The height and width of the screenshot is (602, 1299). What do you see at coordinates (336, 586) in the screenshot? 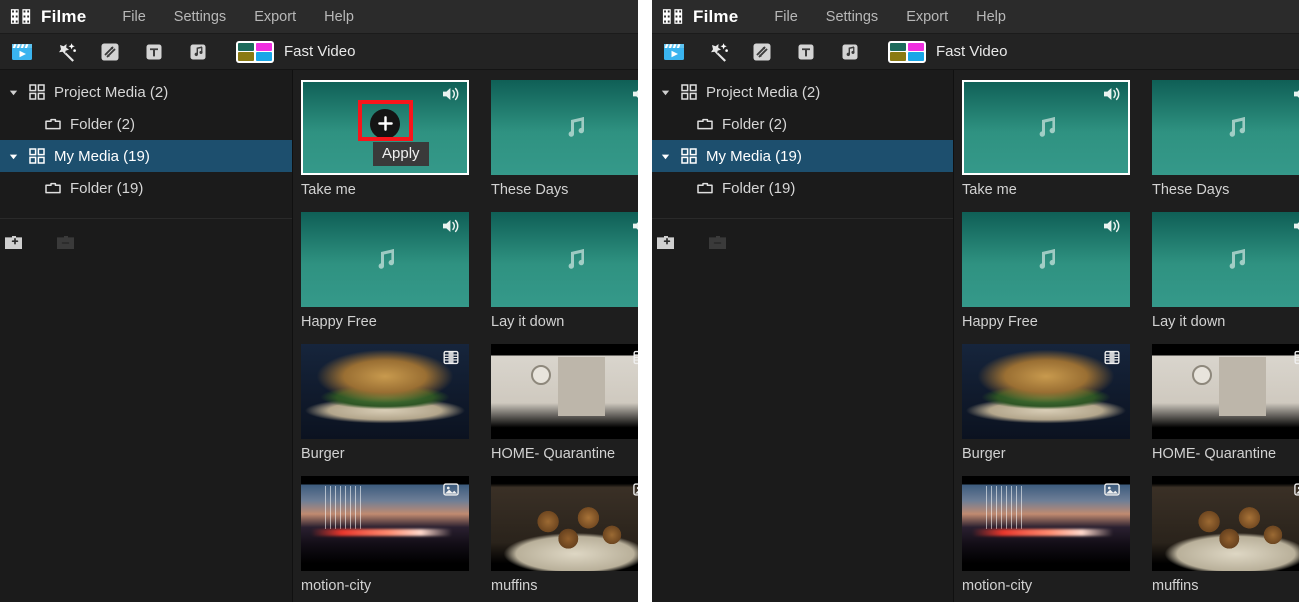
I see `media-tile-label: motion-city` at bounding box center [336, 586].